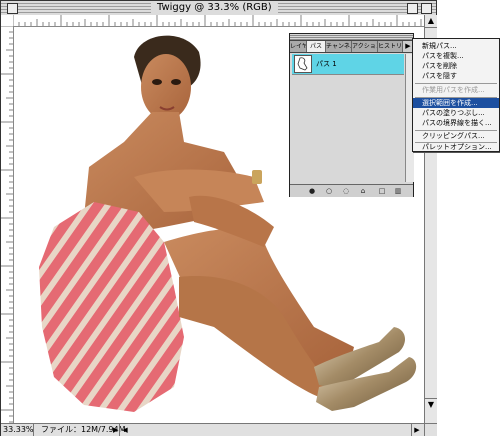 The image size is (500, 436). Describe the element at coordinates (416, 430) in the screenshot. I see `scroll-right-arrow: ▶` at that location.